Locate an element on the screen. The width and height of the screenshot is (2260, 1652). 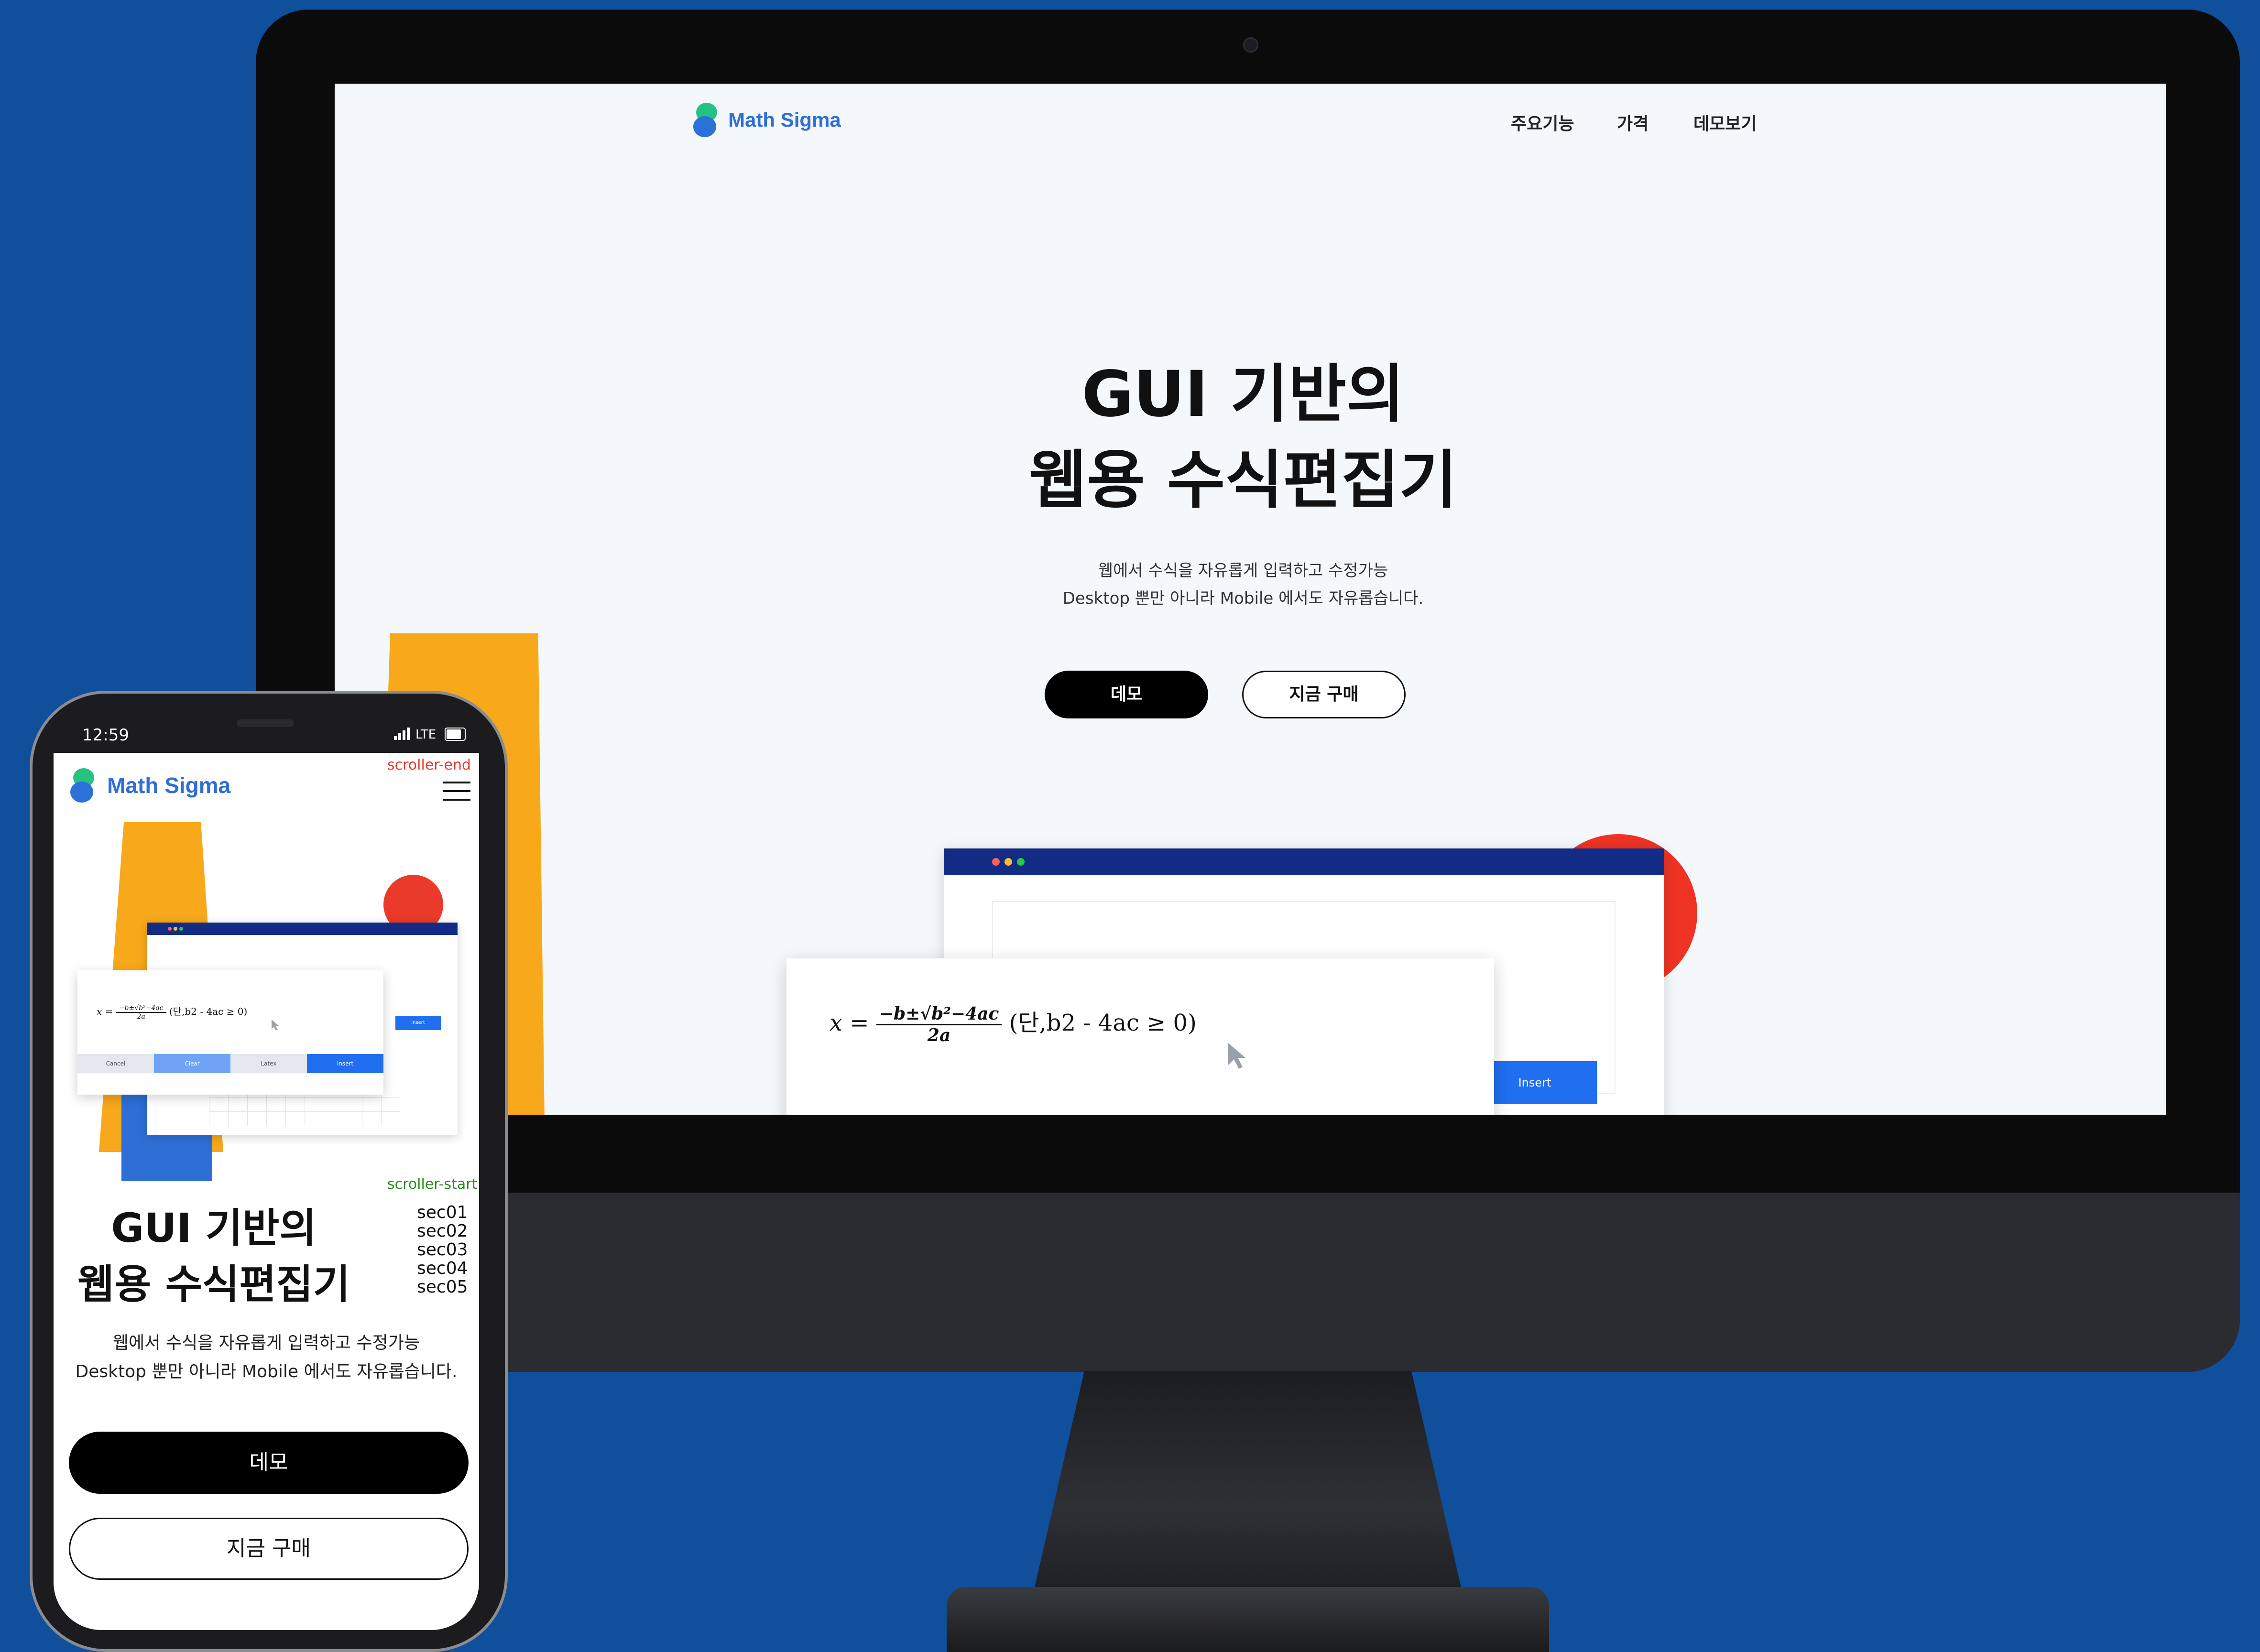
tab-cancel: Cancel is located at coordinates (115, 1063).